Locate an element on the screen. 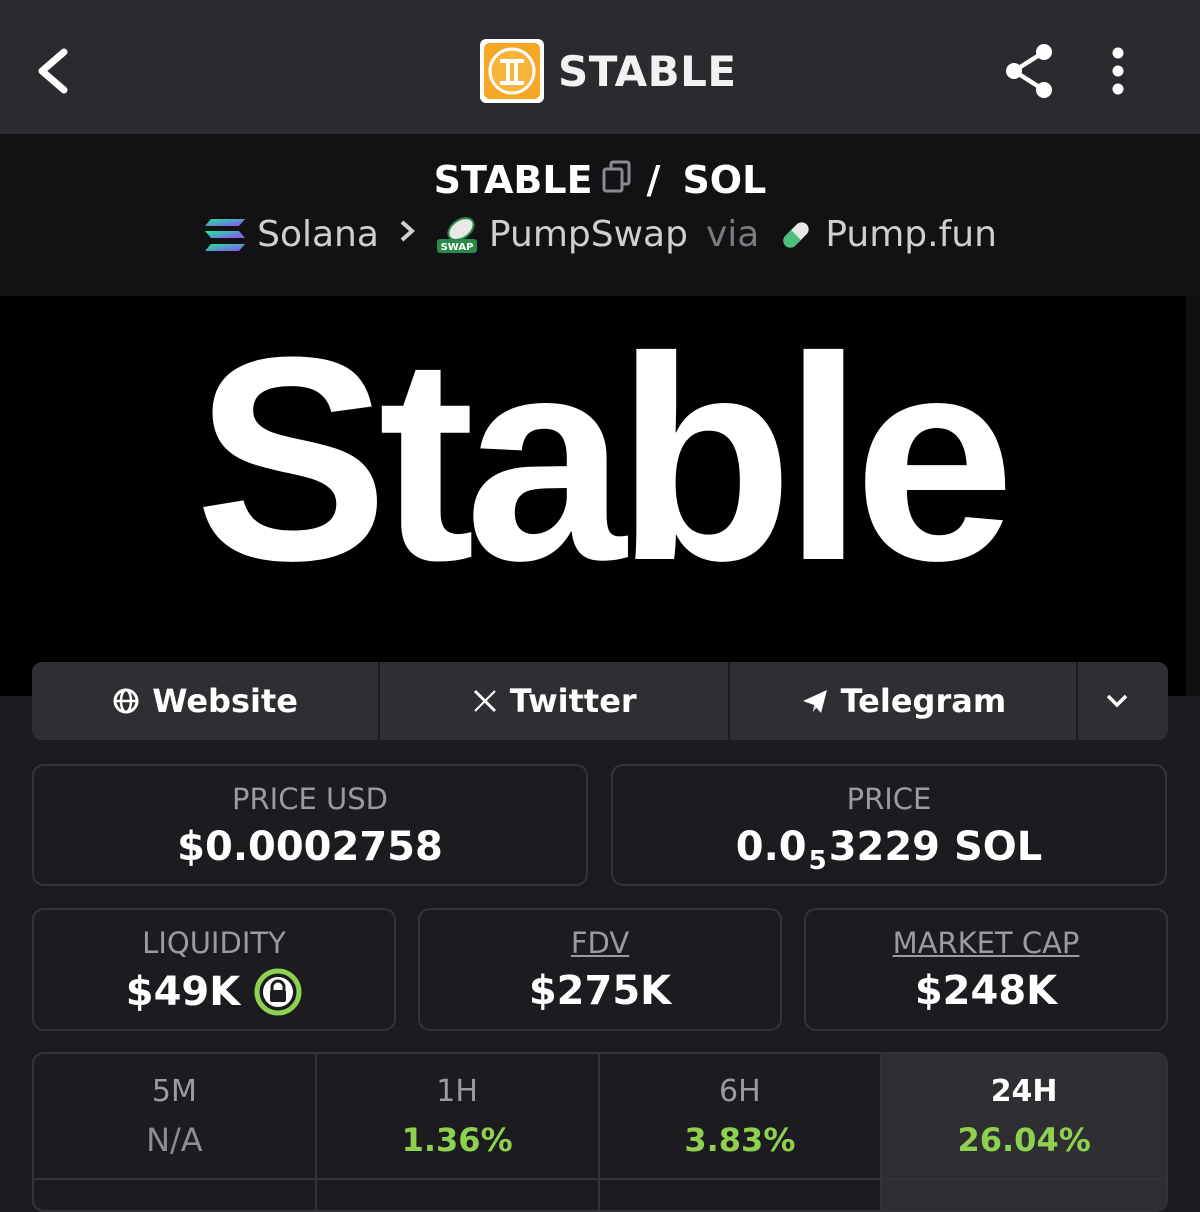 The height and width of the screenshot is (1212, 1200). market-cap-label: MARKET CAP is located at coordinates (986, 943).